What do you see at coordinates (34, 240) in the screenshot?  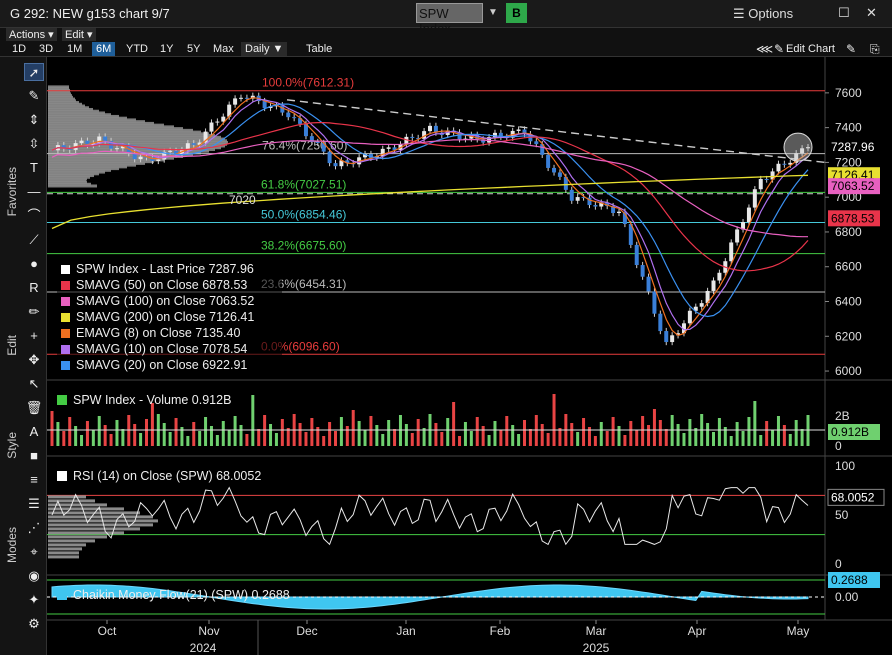 I see `trendline-icon: ⟋` at bounding box center [34, 240].